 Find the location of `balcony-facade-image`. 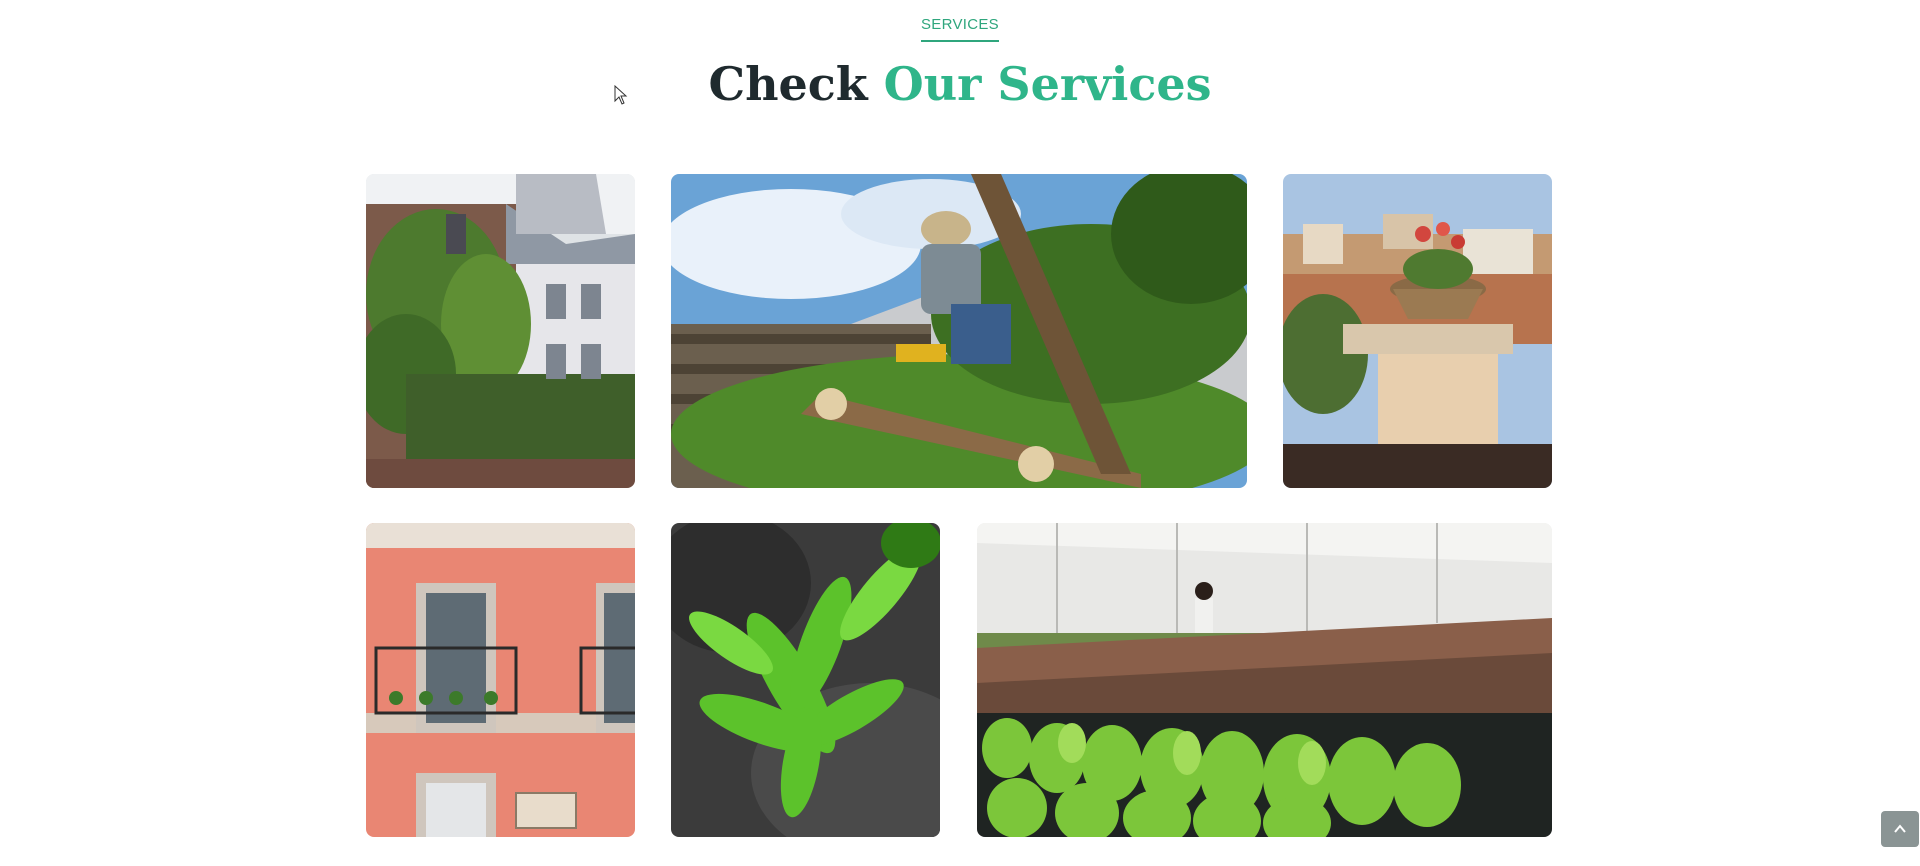

balcony-facade-image is located at coordinates (500, 680).